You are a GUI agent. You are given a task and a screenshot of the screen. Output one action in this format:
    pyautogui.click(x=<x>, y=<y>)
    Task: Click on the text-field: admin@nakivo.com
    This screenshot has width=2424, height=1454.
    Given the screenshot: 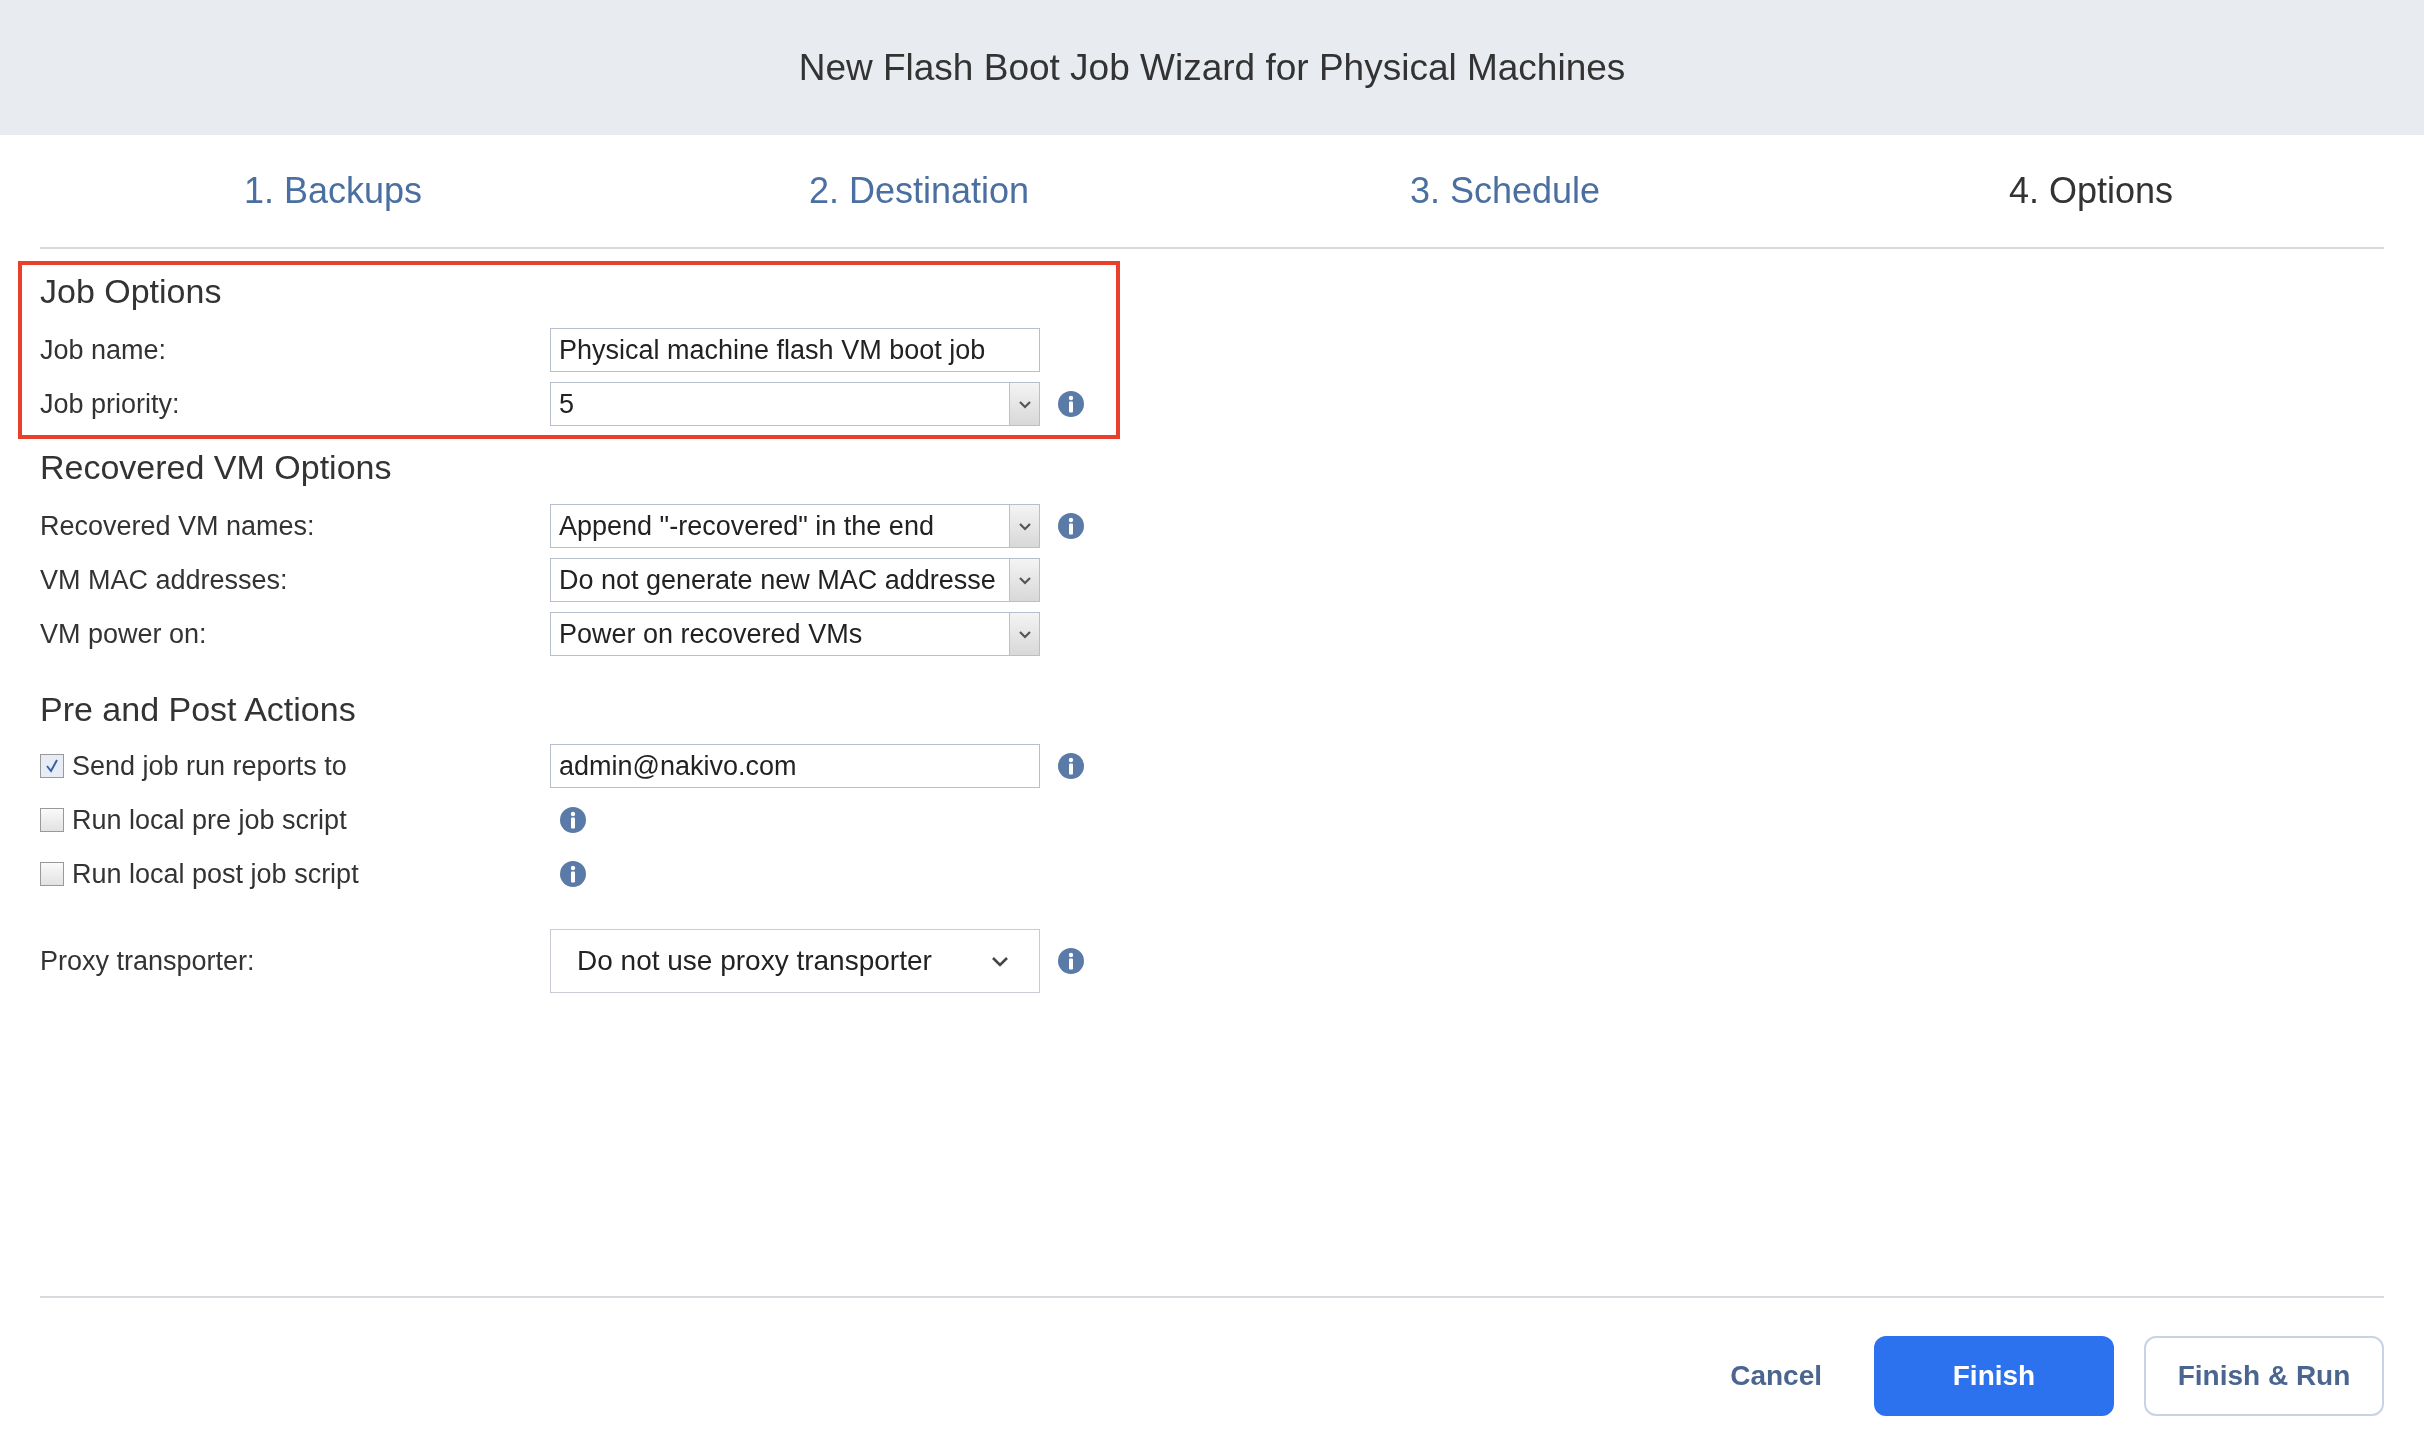 What is the action you would take?
    pyautogui.click(x=795, y=766)
    